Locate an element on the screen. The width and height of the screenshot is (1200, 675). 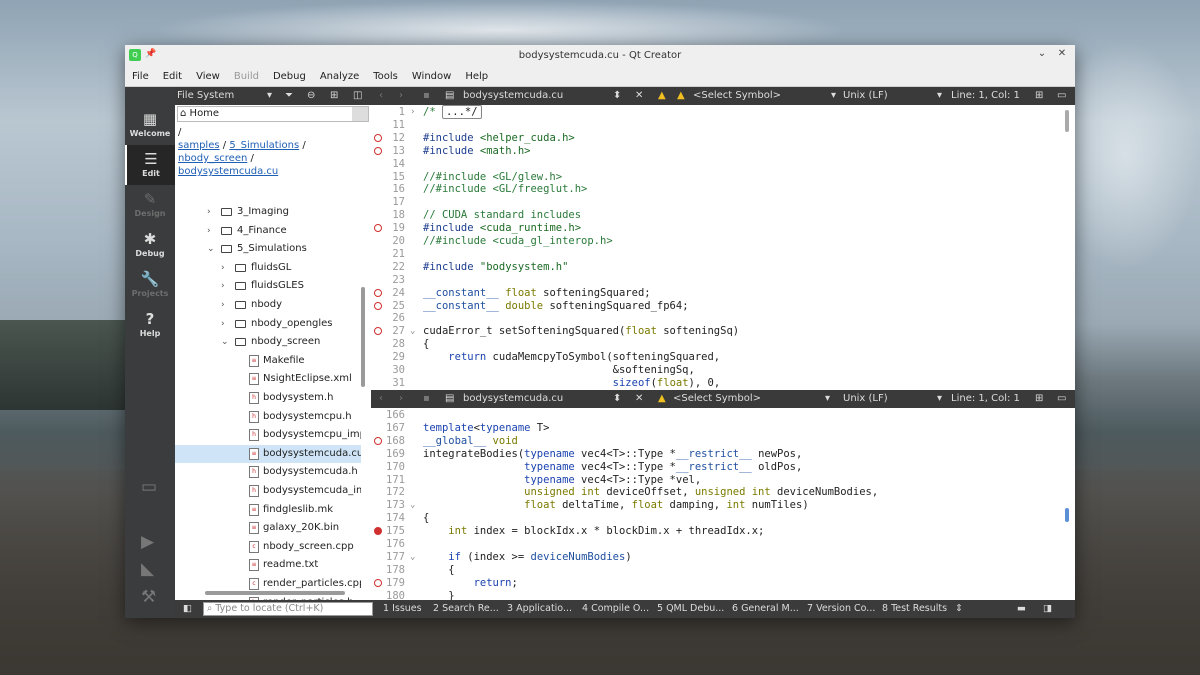
pane-test-results: 8 Test Results is located at coordinates (914, 609).